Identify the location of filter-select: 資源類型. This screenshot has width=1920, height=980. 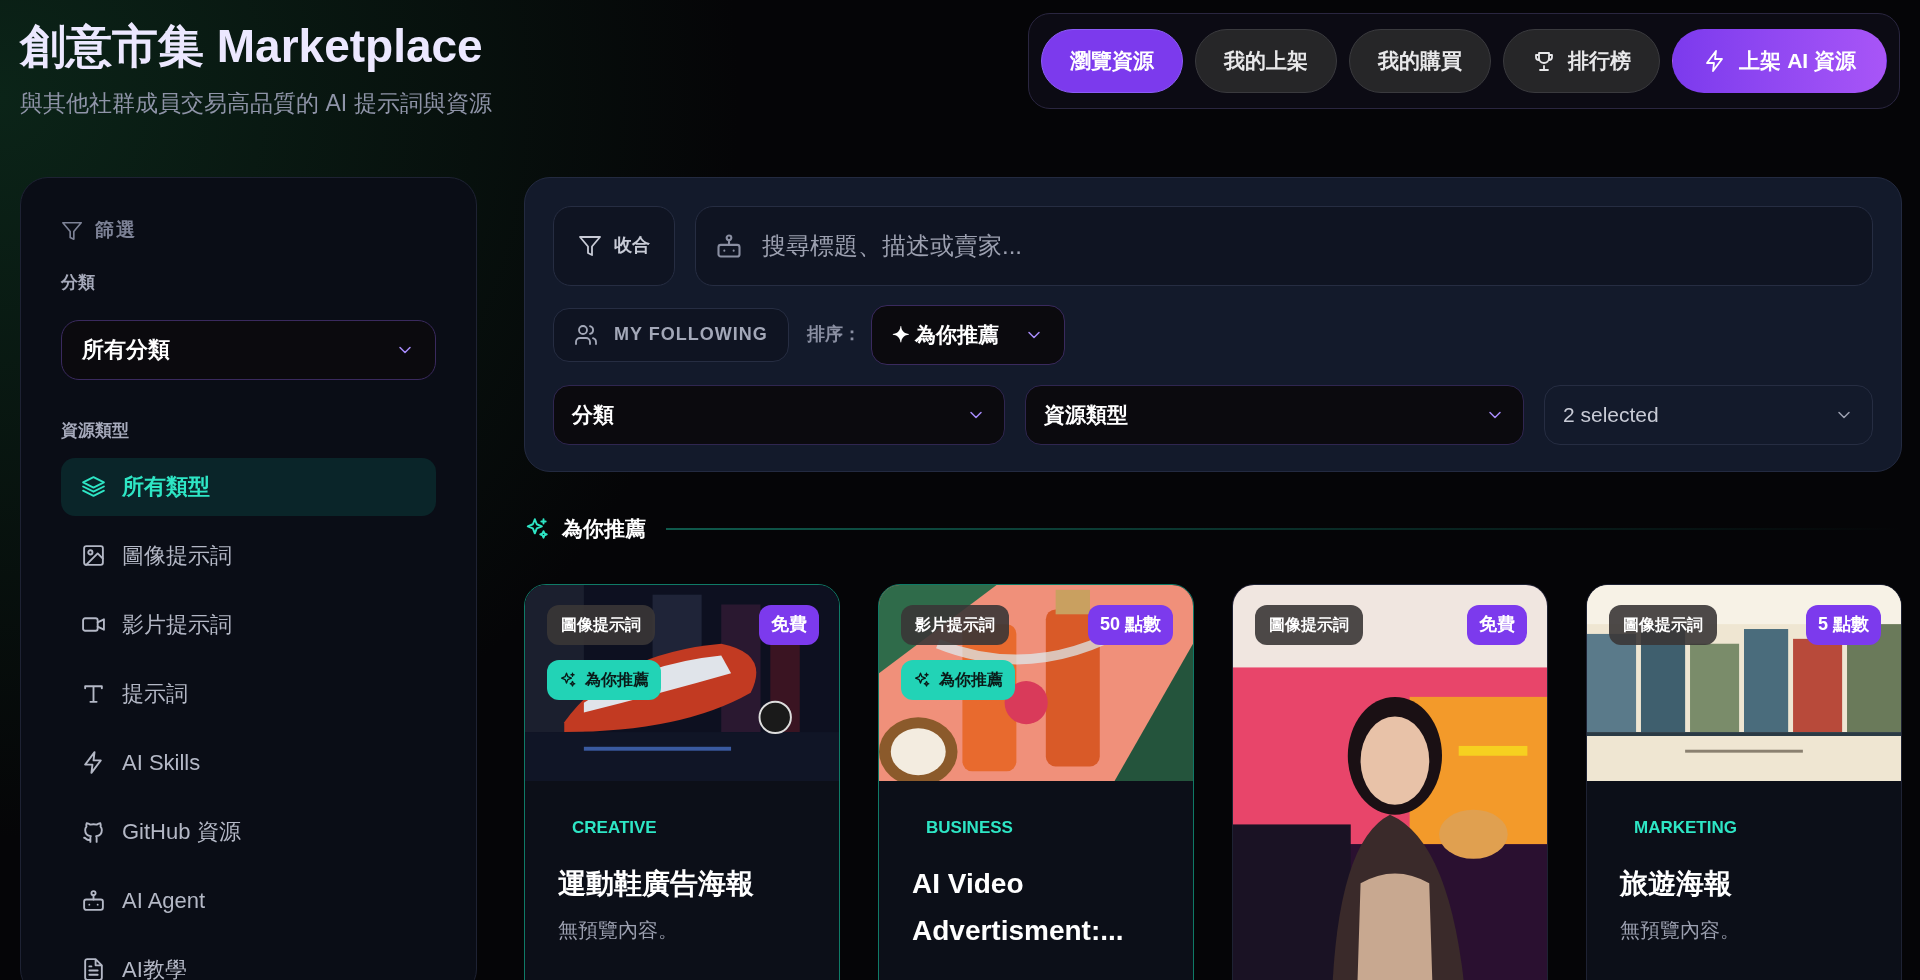
(1274, 414).